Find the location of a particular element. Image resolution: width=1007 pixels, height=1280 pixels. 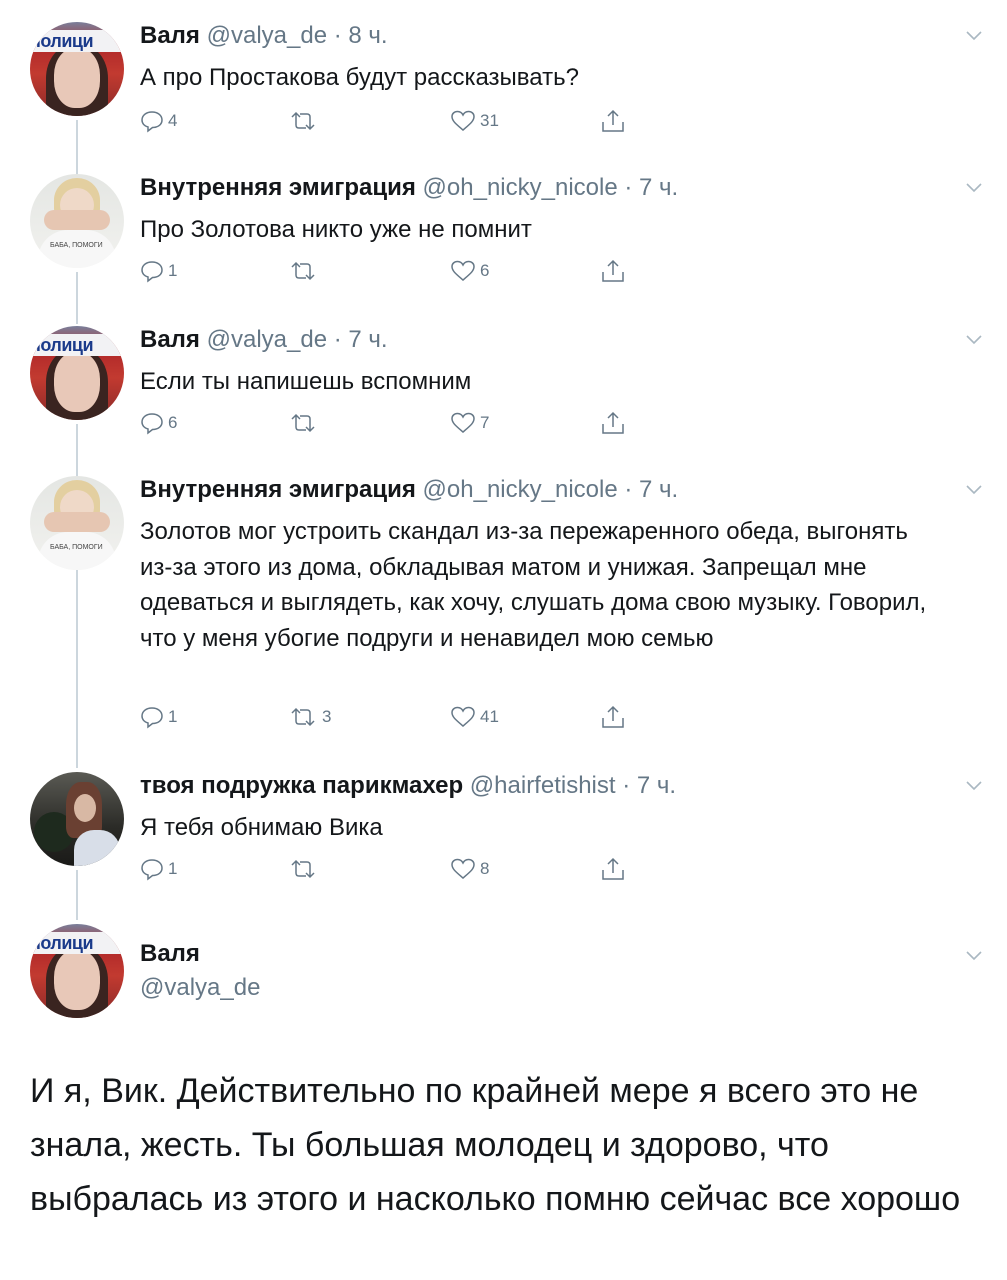

tweet-actions: 1 6 is located at coordinates (400, 271).